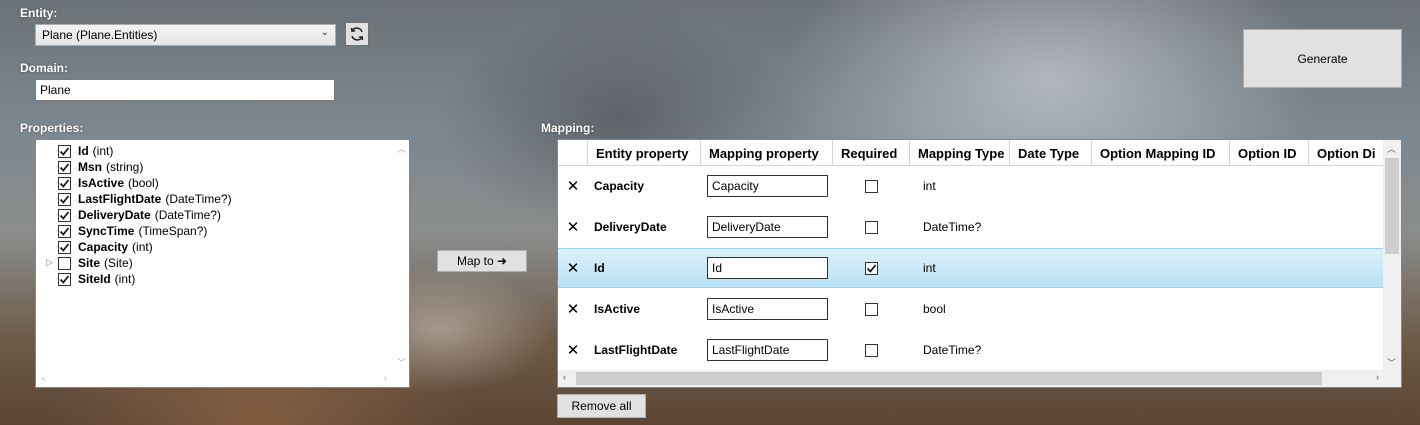  What do you see at coordinates (1269, 153) in the screenshot?
I see `column-header: Option ID` at bounding box center [1269, 153].